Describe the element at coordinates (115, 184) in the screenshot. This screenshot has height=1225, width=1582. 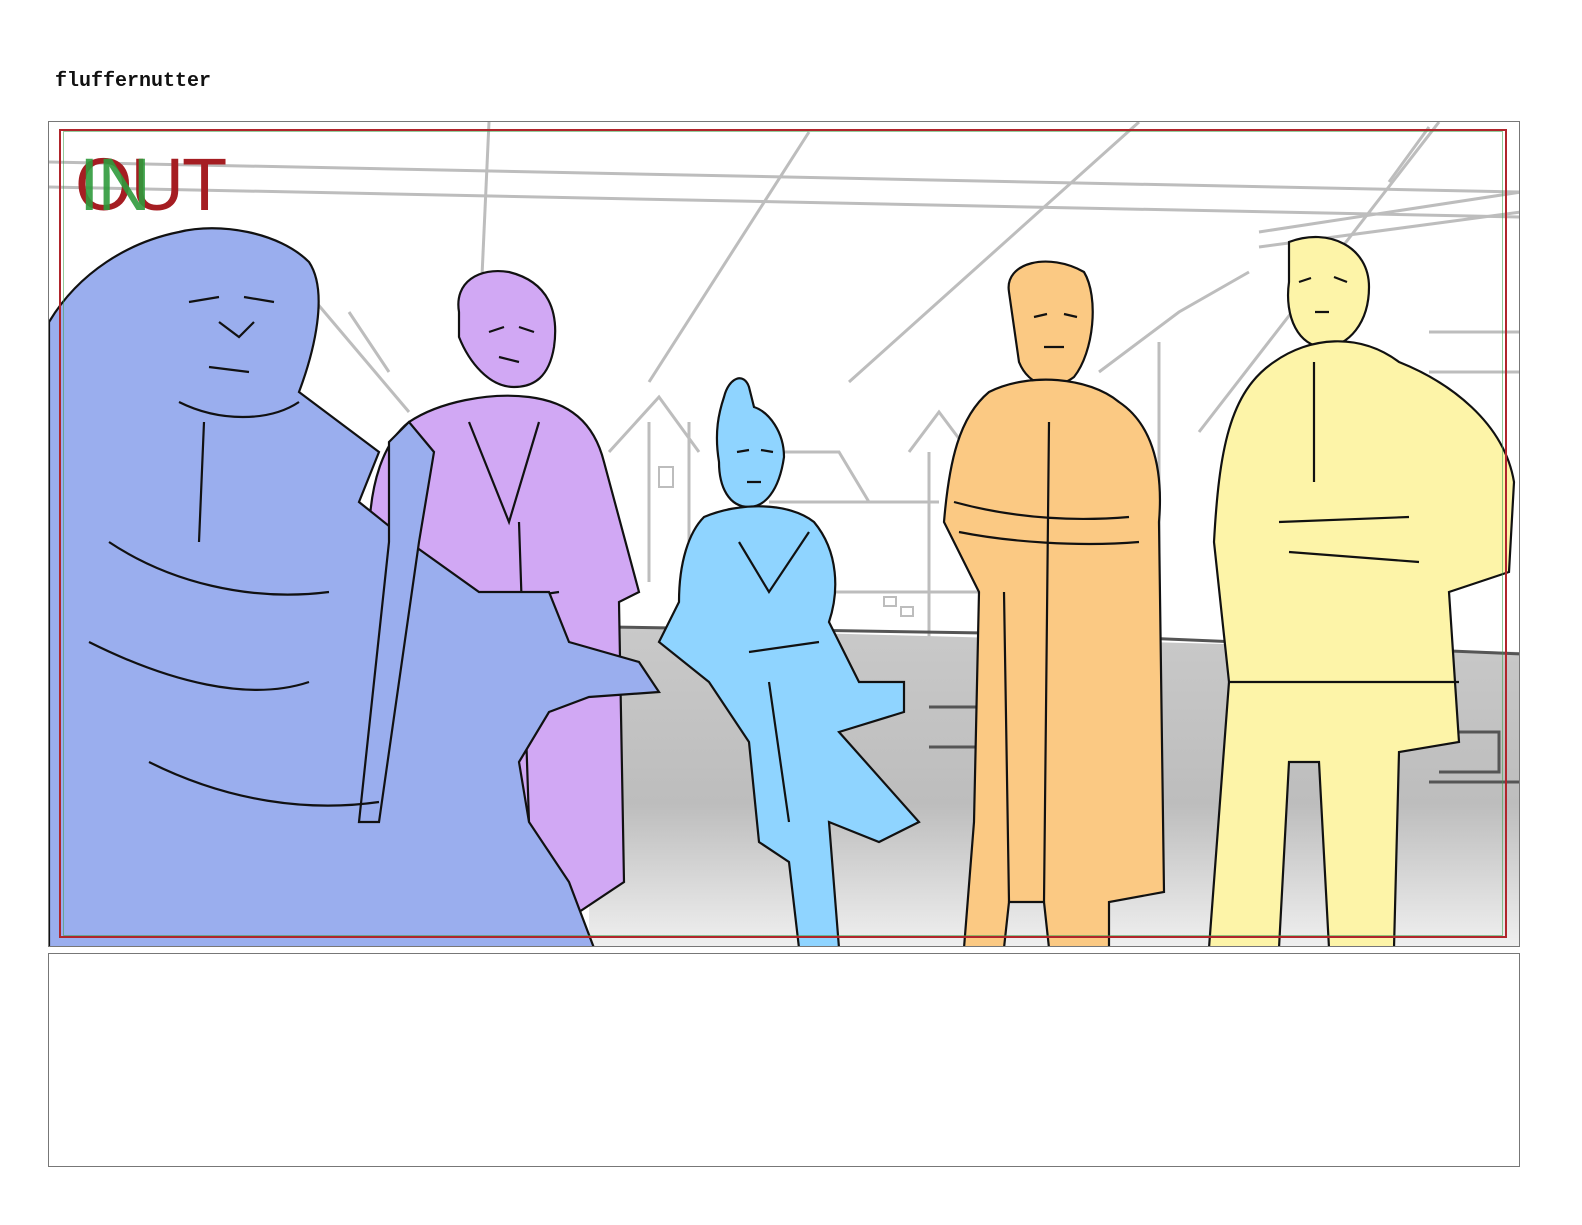
I see `marker-in-label: IN` at that location.